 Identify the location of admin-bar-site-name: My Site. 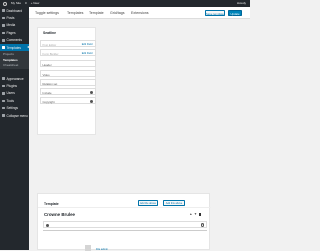
(16, 3).